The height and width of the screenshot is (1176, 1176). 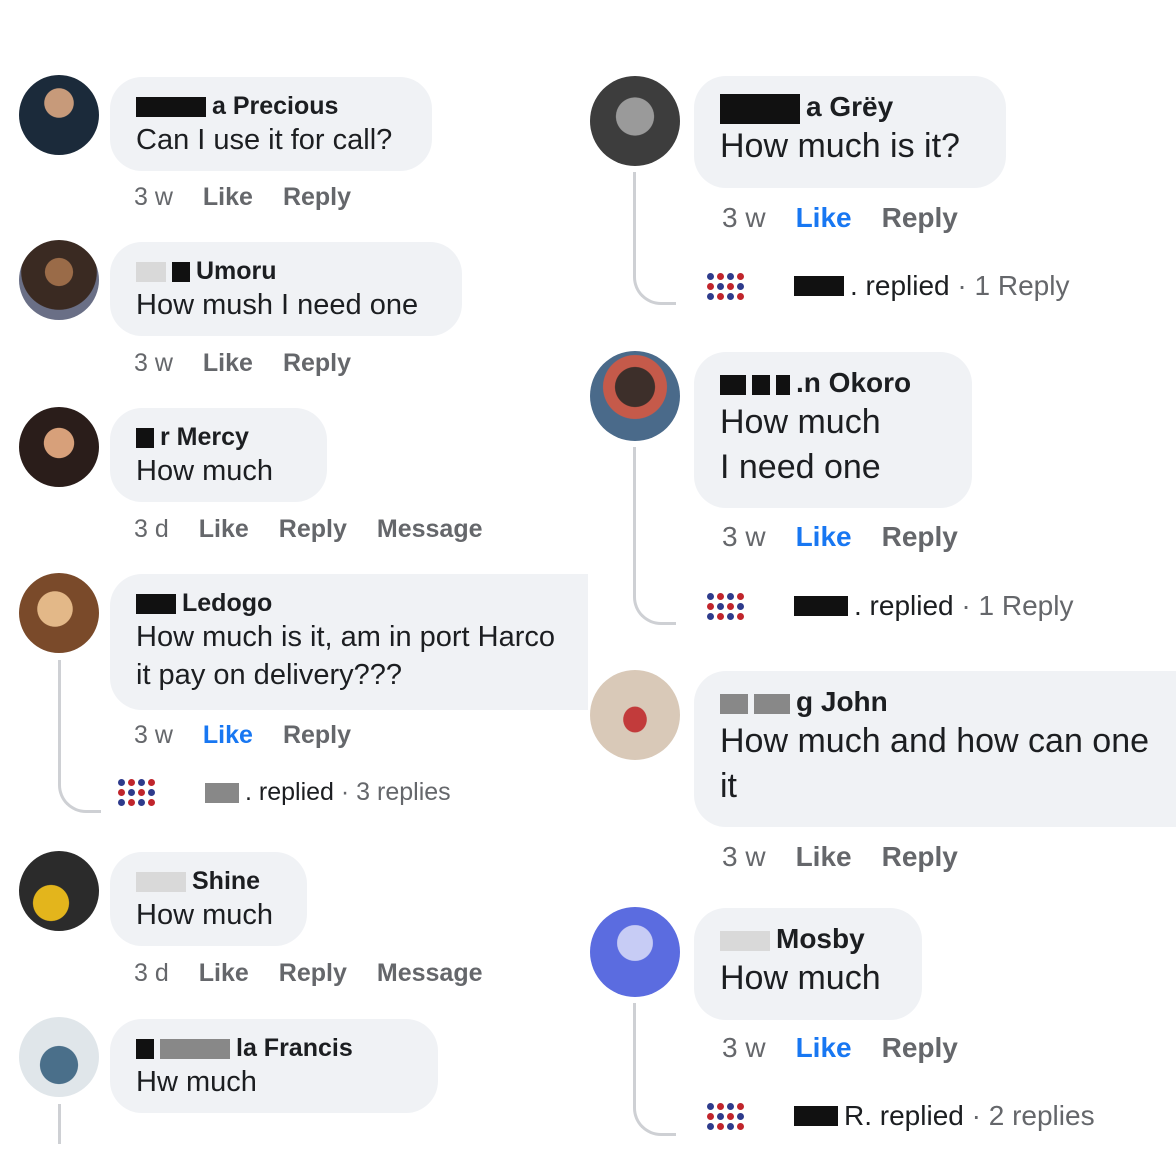 What do you see at coordinates (403, 792) in the screenshot?
I see `replies-count: 3 replies` at bounding box center [403, 792].